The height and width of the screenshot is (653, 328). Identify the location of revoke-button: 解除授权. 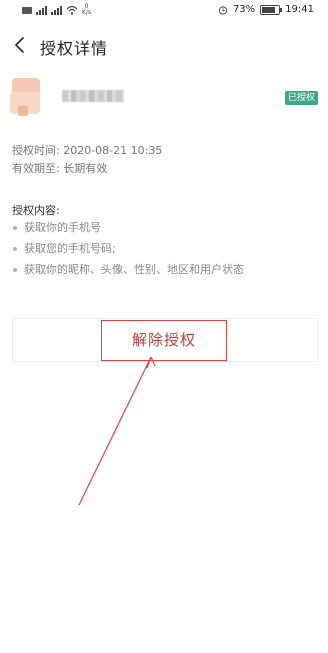
(164, 340).